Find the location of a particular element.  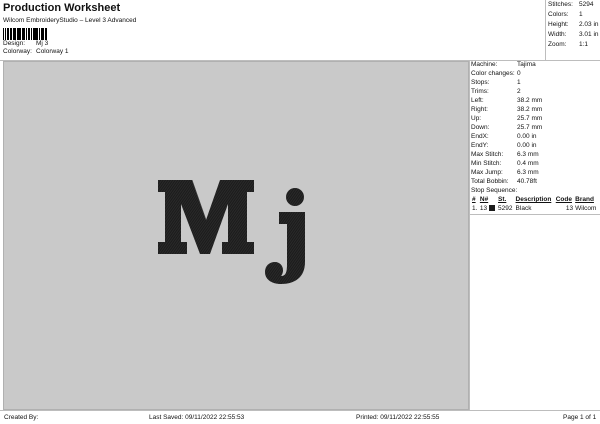

info-label: Up: is located at coordinates (476, 118).